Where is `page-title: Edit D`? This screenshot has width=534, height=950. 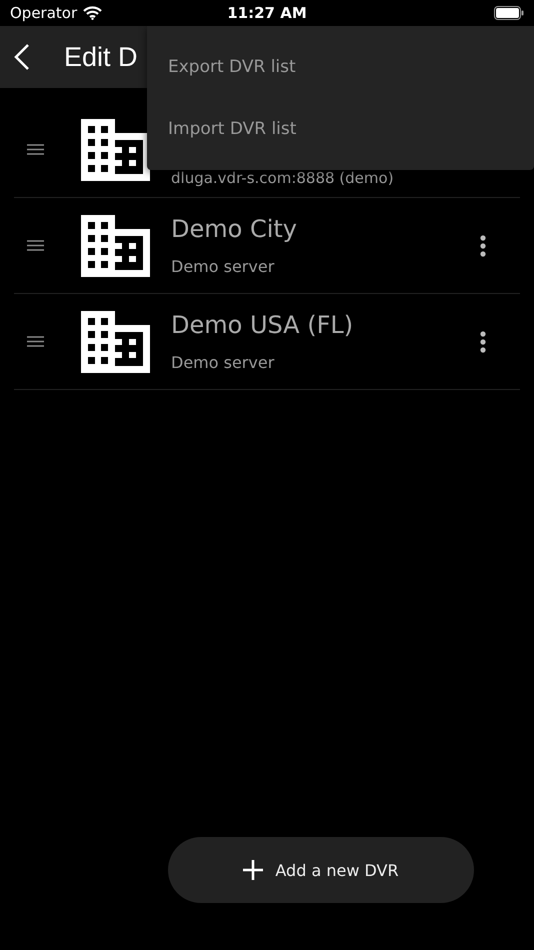 page-title: Edit D is located at coordinates (101, 57).